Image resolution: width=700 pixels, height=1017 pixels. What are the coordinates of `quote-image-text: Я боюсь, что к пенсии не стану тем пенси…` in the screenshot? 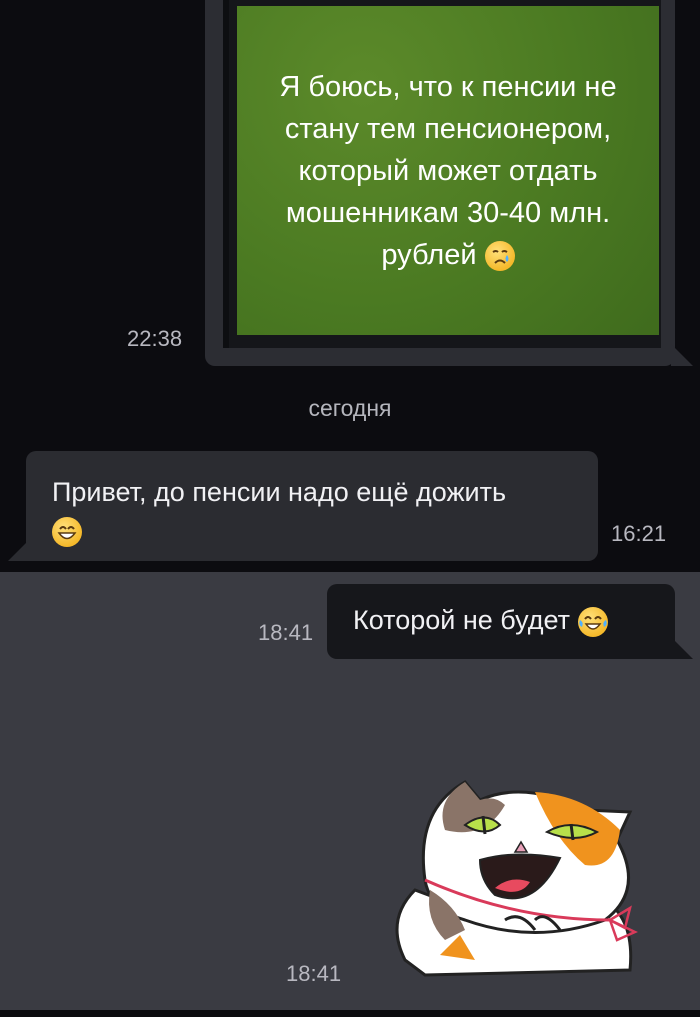 It's located at (448, 171).